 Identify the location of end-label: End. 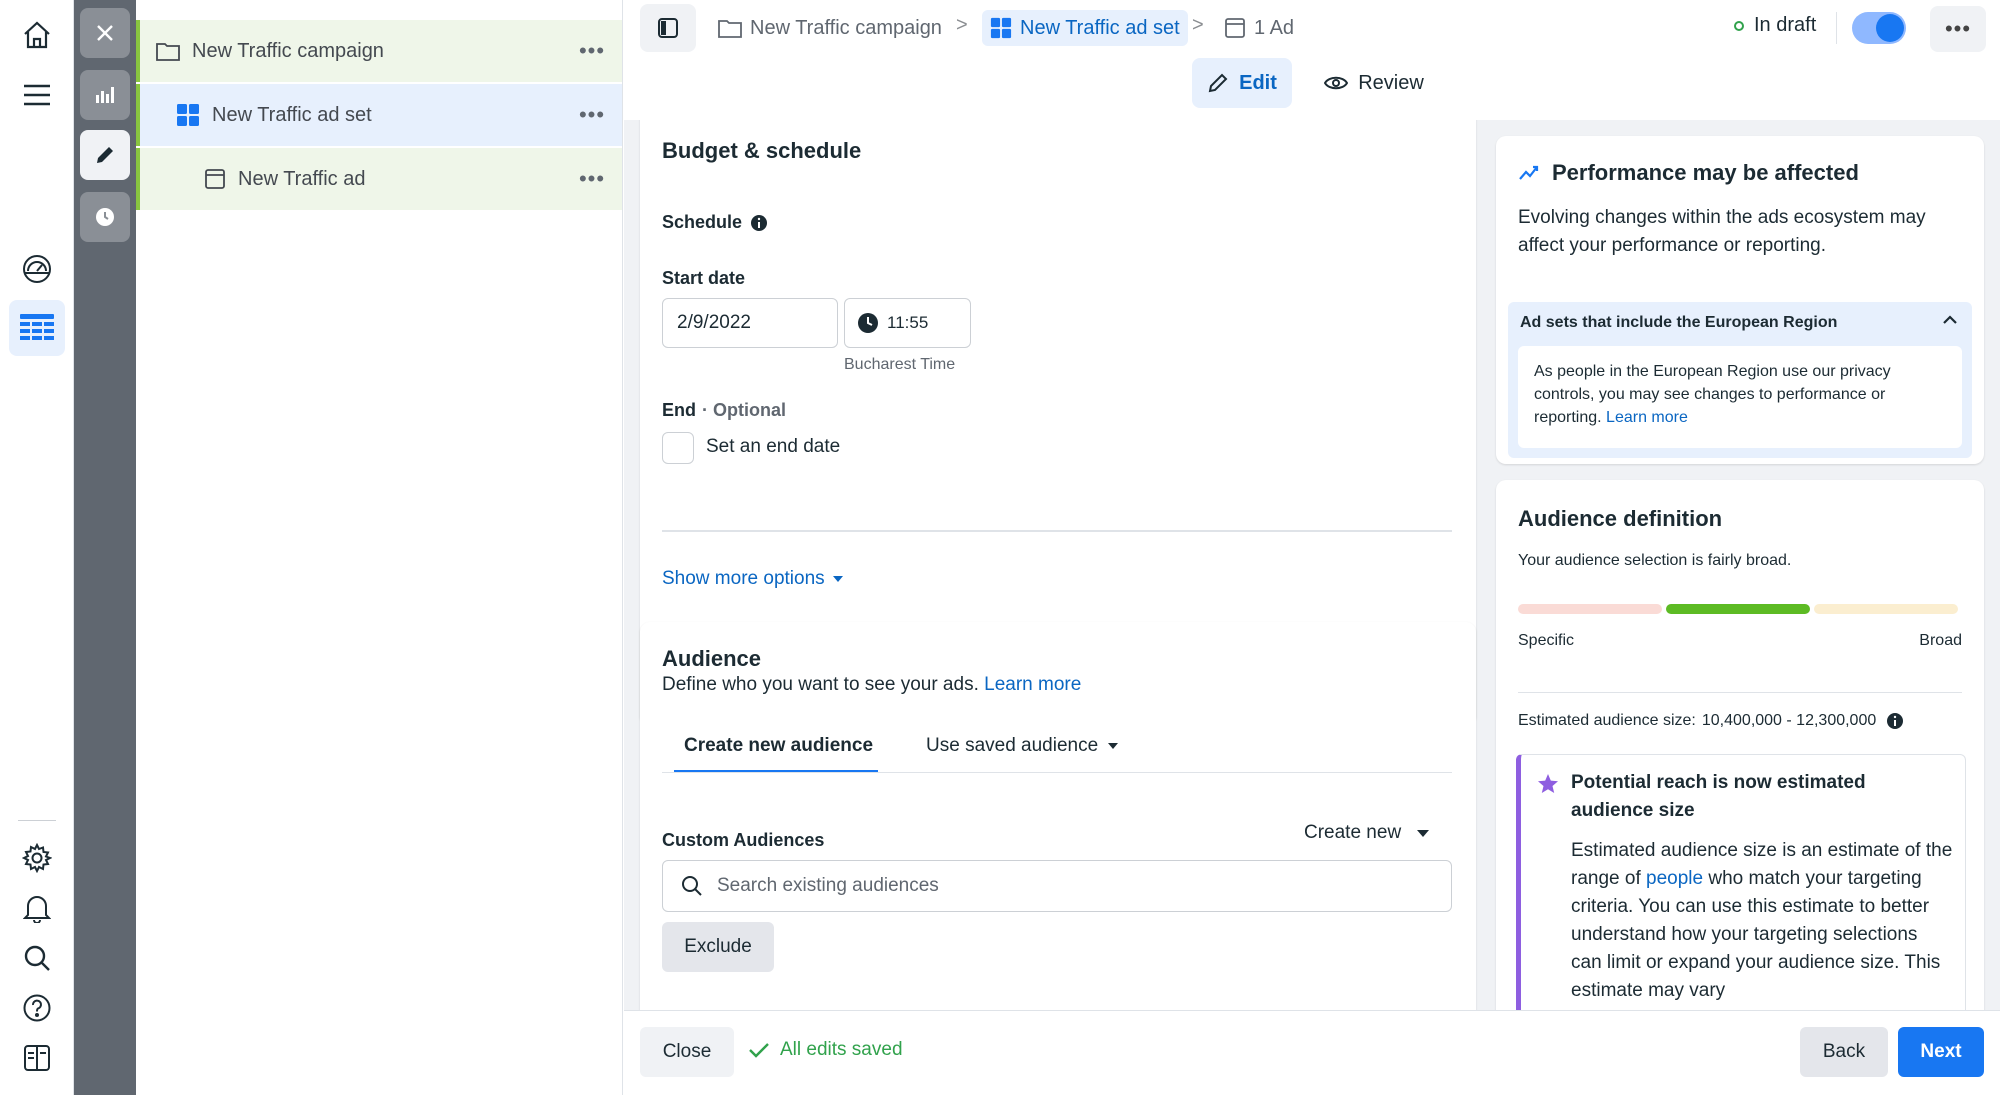
(679, 410).